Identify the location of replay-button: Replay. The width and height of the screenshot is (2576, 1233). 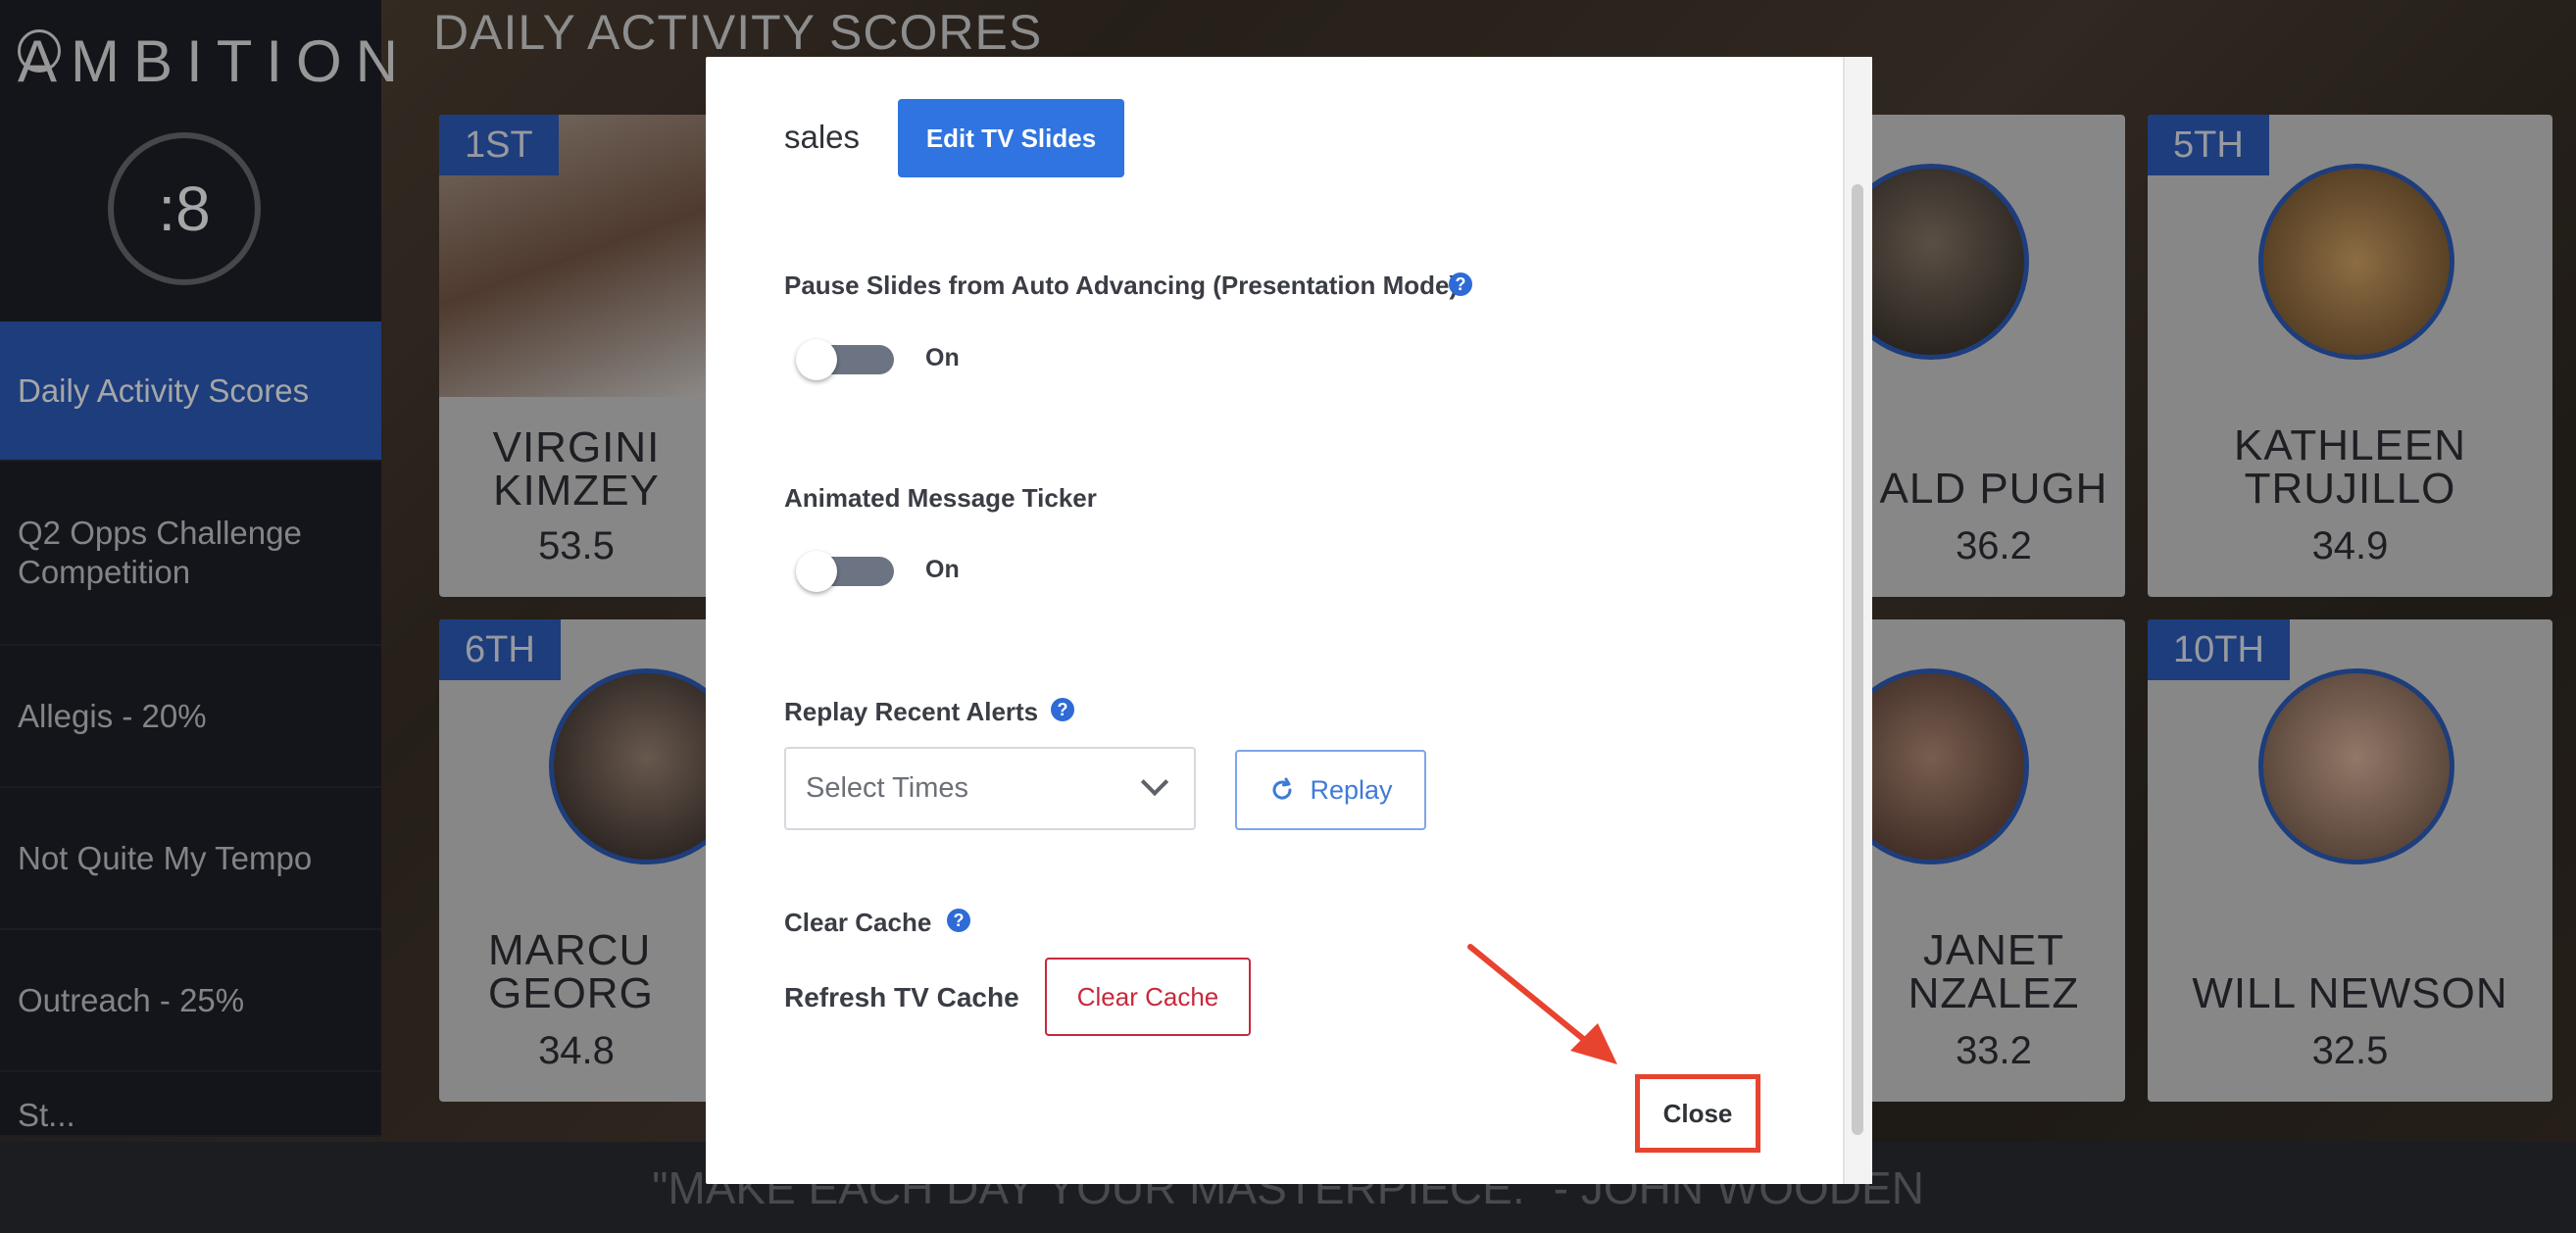
(1330, 790).